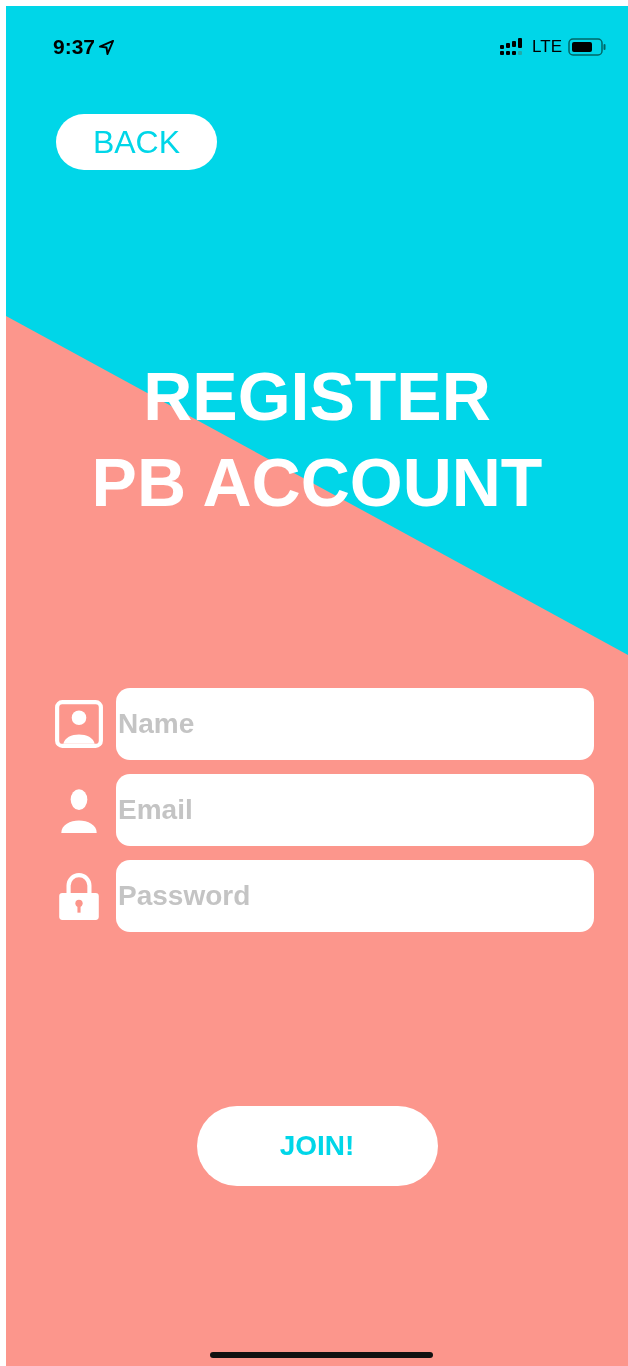 This screenshot has width=628, height=1366. What do you see at coordinates (355, 724) in the screenshot?
I see `input-field: Name` at bounding box center [355, 724].